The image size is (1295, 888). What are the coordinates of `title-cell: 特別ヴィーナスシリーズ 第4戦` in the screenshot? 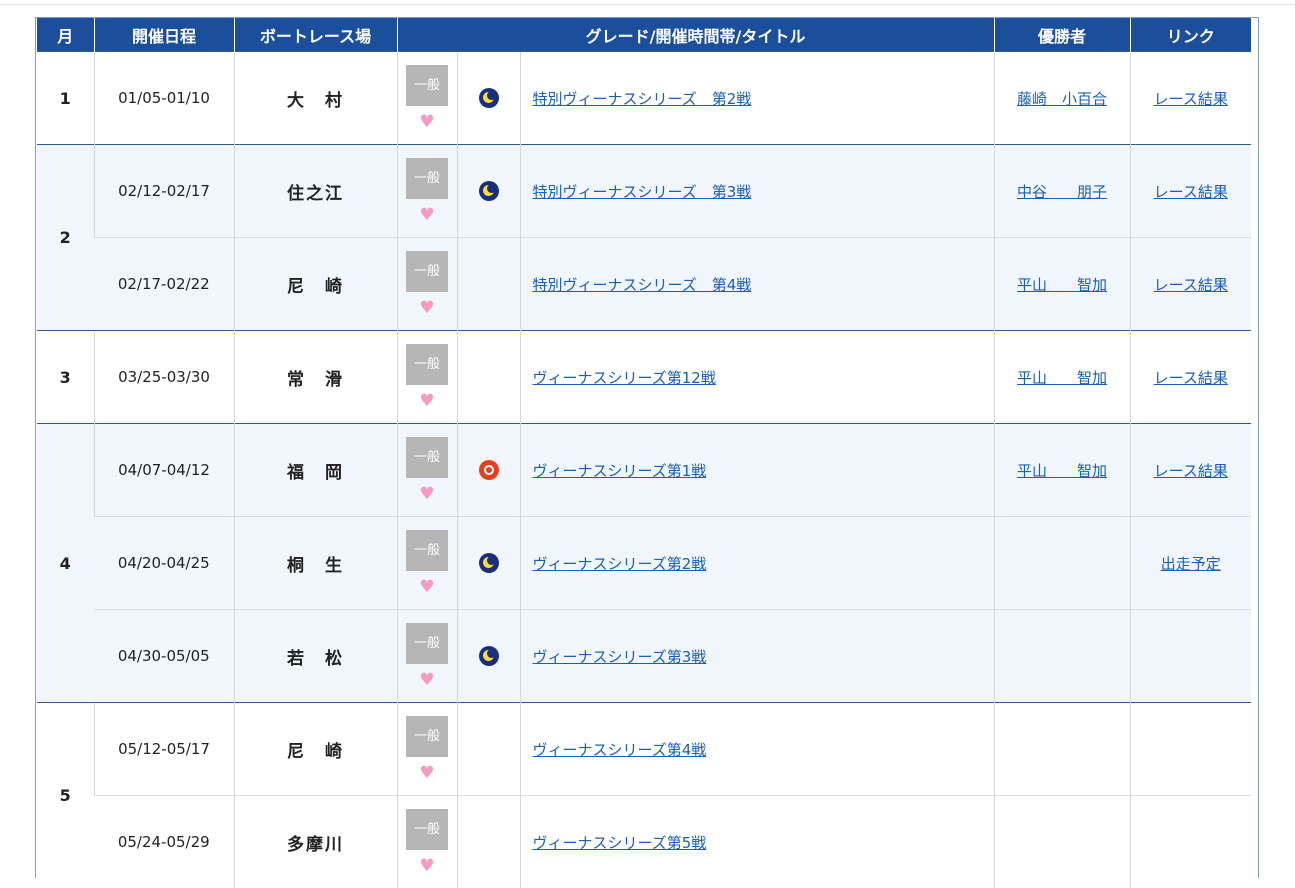 It's located at (757, 284).